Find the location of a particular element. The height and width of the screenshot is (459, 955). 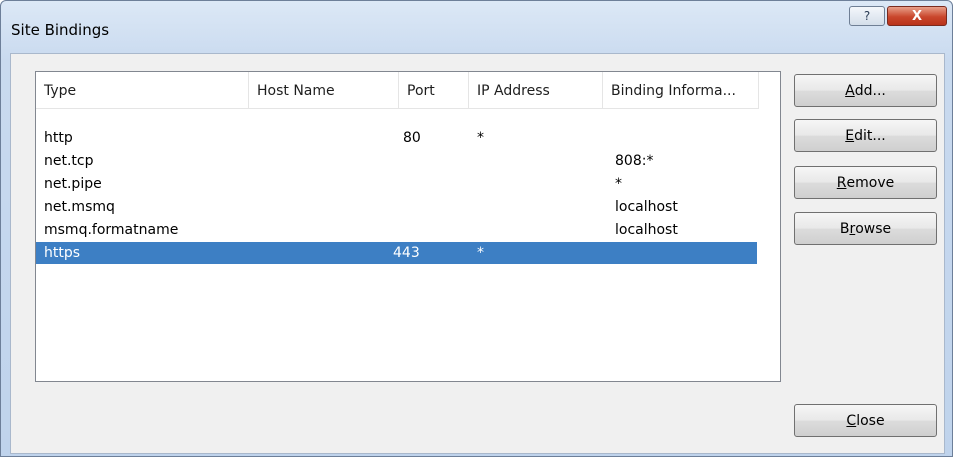

list-item: net.msmq localhost is located at coordinates (396, 207).